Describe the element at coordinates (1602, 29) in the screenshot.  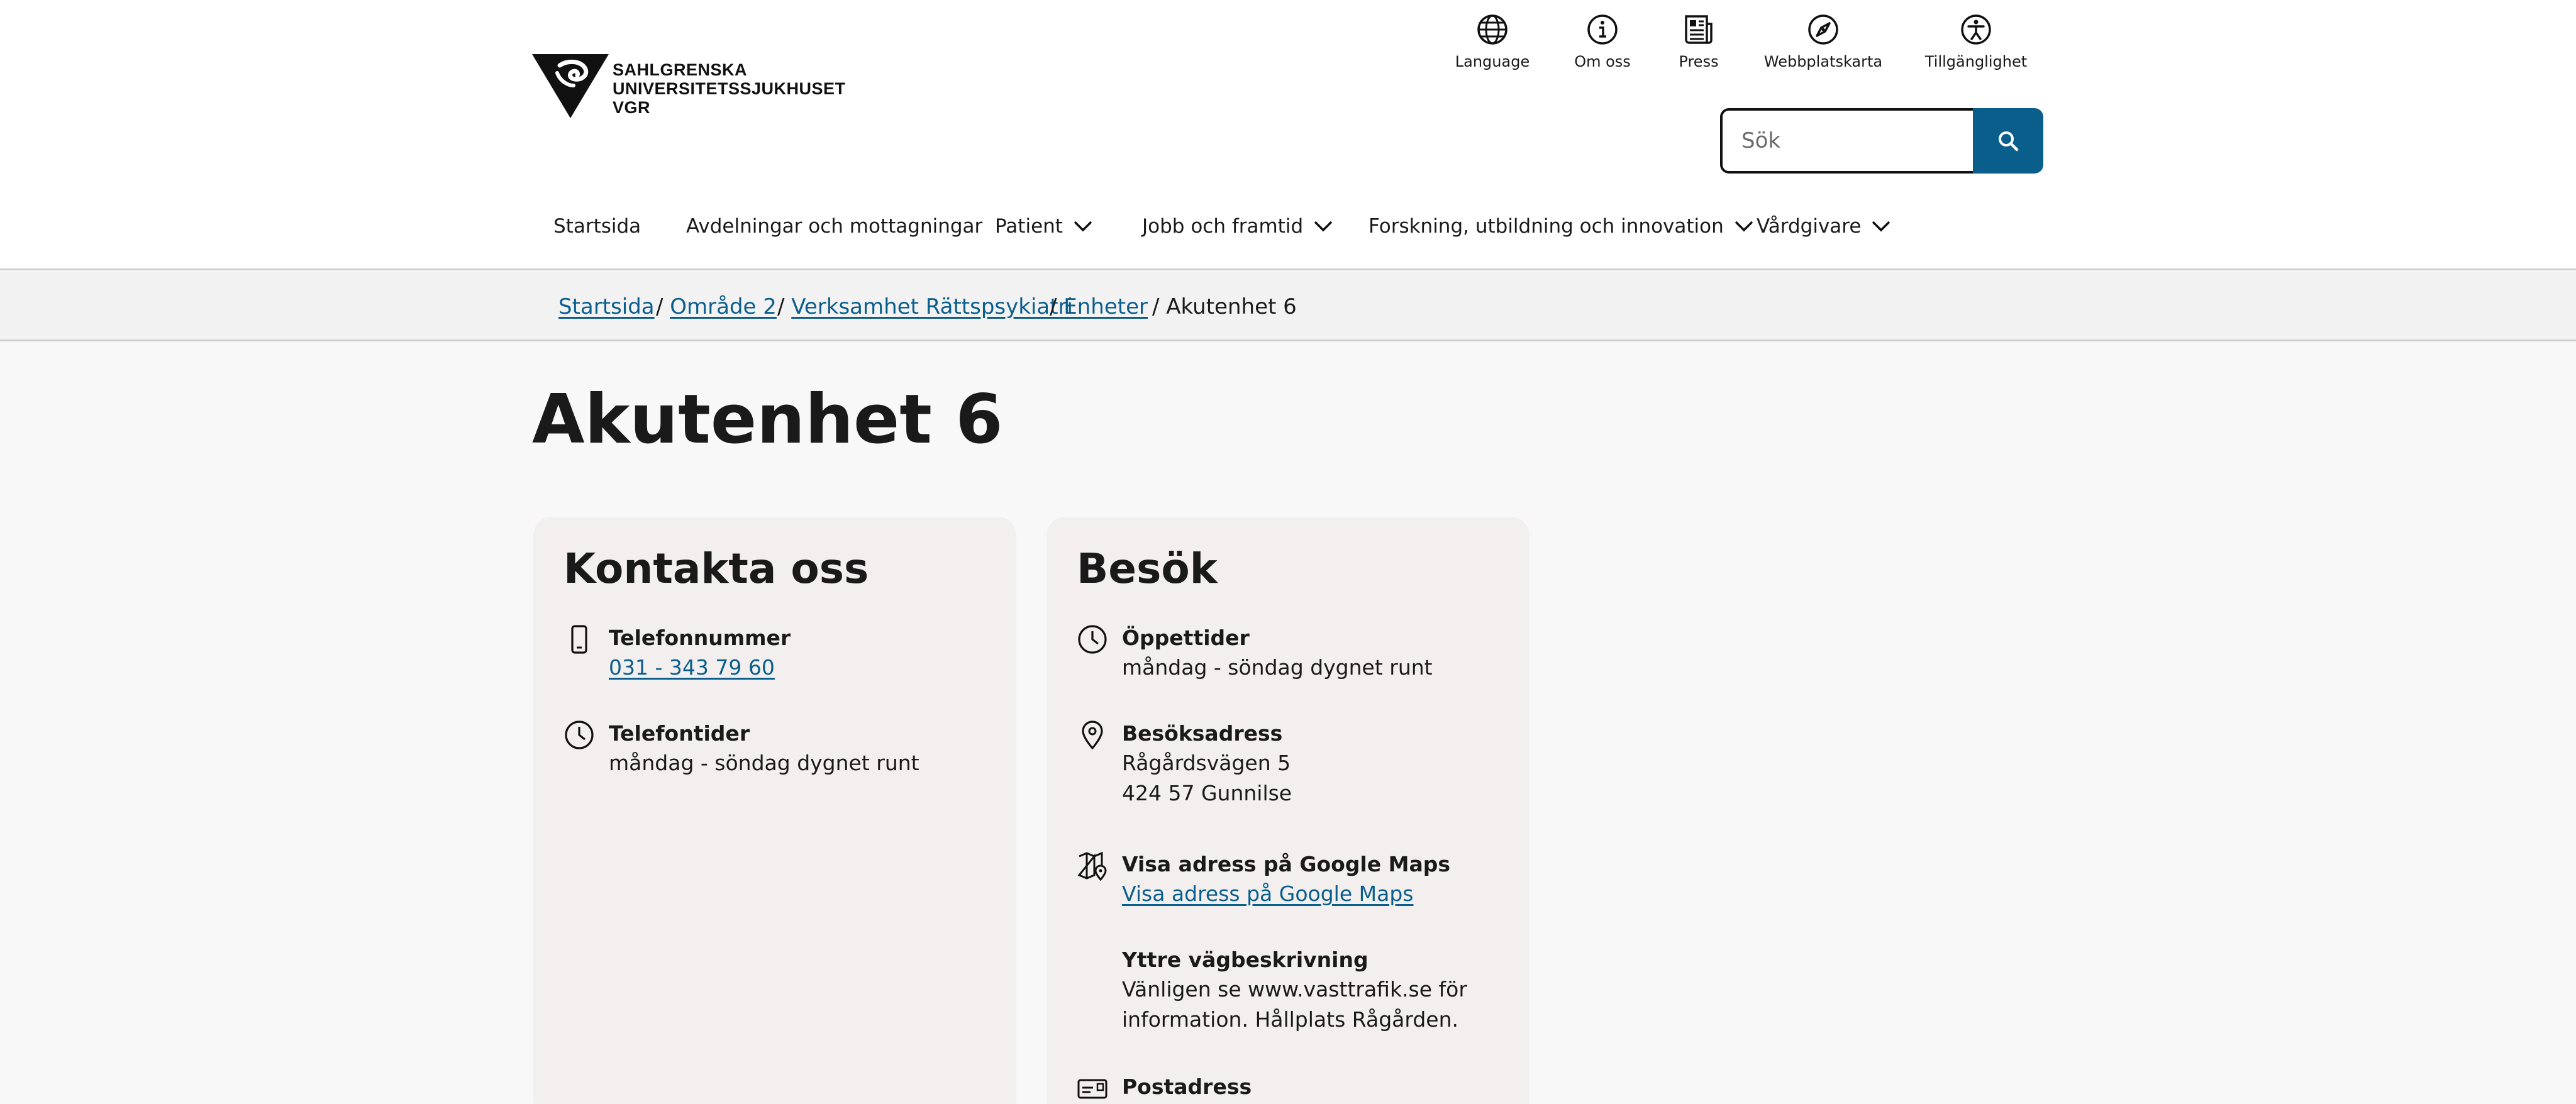
I see `info-icon` at that location.